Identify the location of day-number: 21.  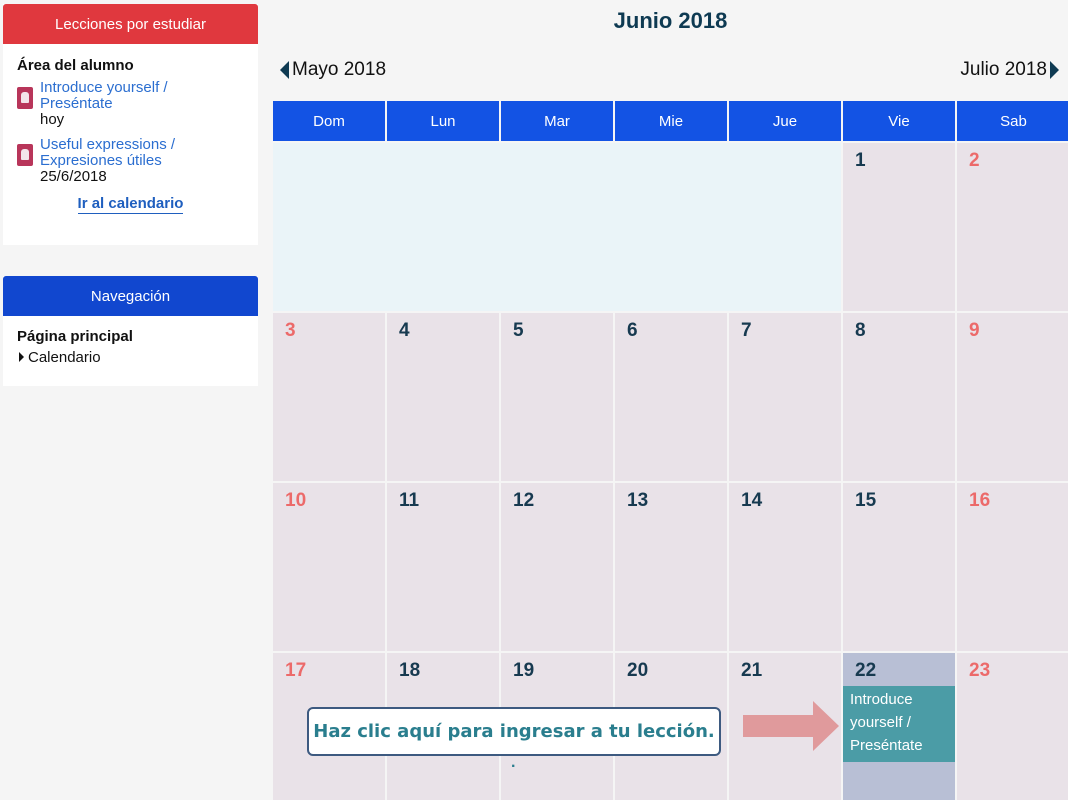
(752, 670).